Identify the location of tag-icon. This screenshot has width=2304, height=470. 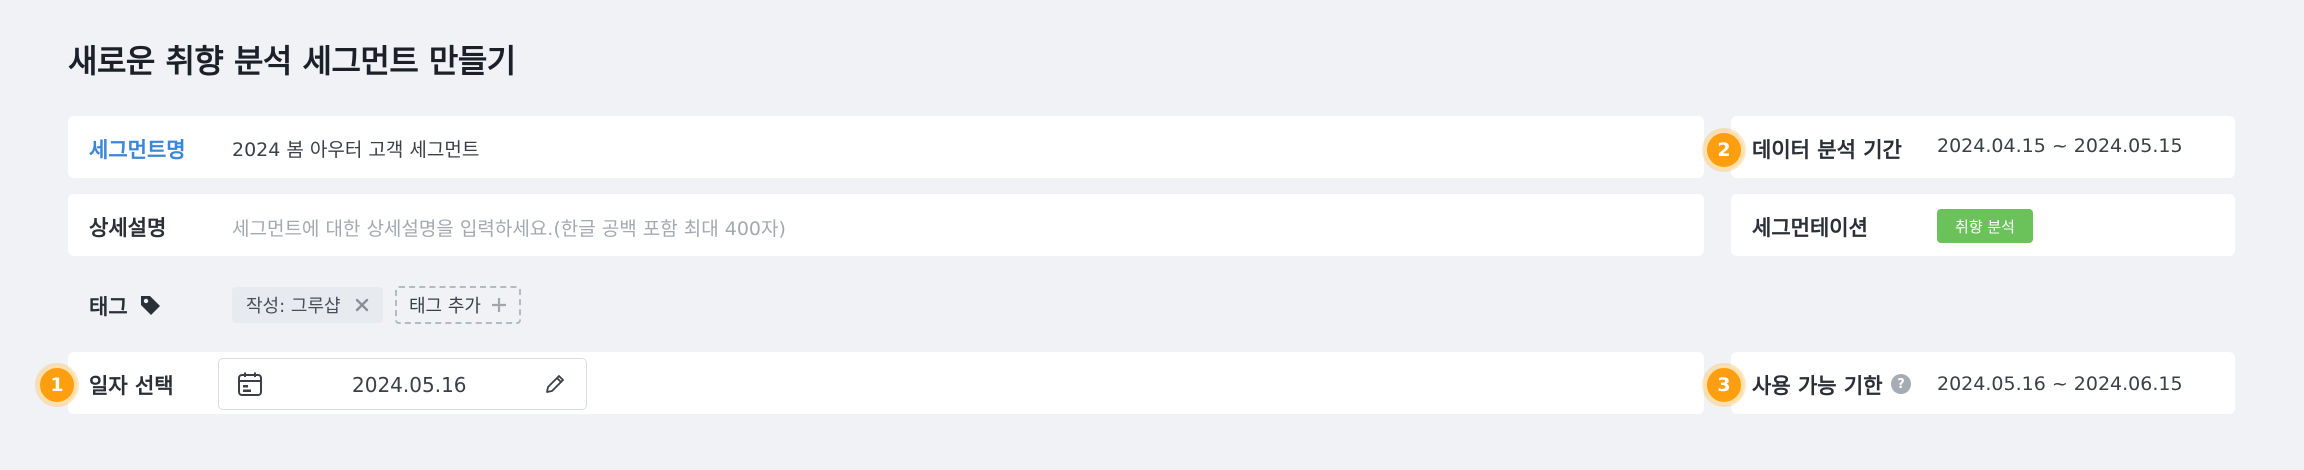
(150, 305).